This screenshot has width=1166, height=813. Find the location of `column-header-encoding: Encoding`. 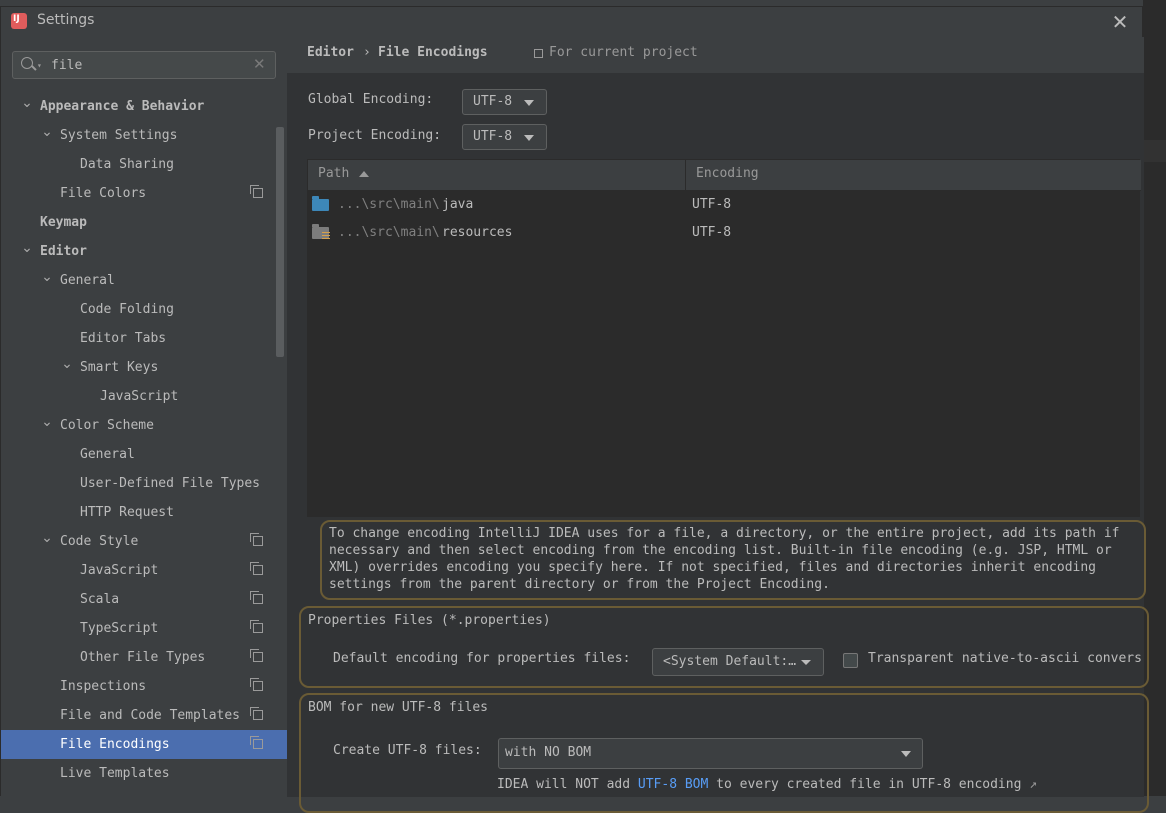

column-header-encoding: Encoding is located at coordinates (913, 175).